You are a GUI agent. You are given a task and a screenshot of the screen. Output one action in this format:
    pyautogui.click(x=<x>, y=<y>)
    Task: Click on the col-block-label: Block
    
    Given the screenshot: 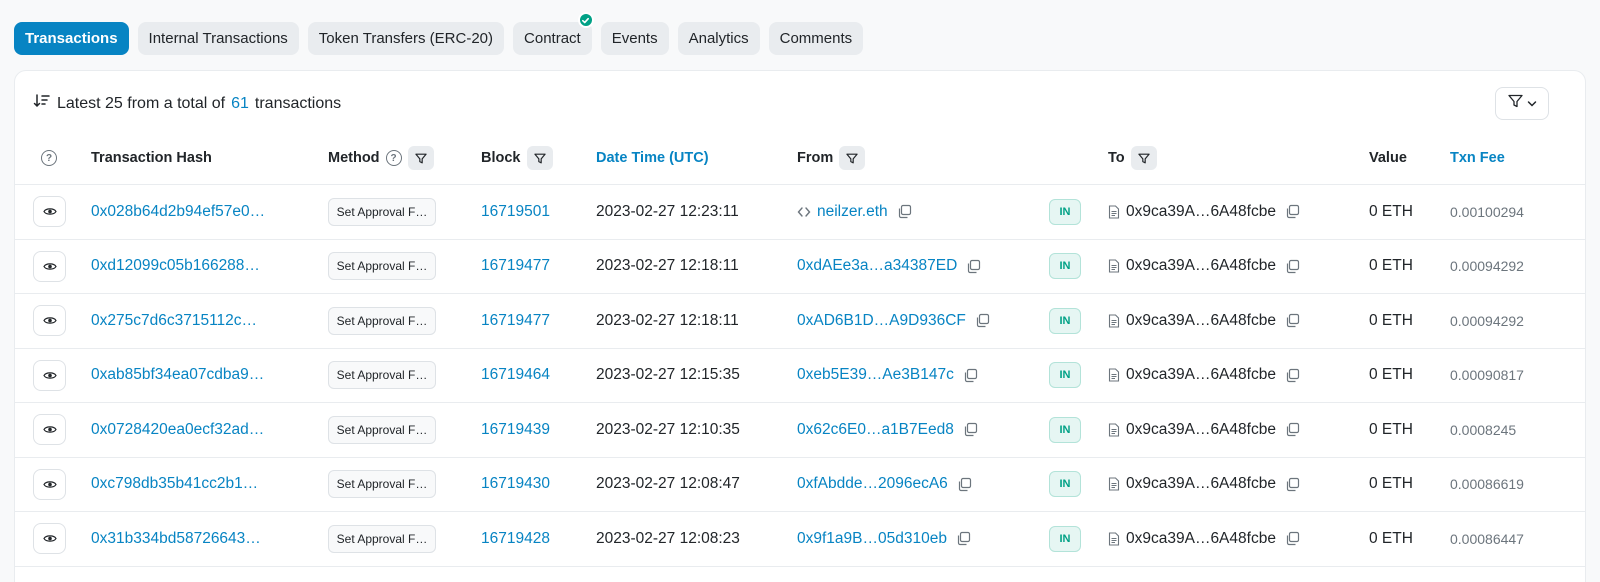 What is the action you would take?
    pyautogui.click(x=501, y=158)
    